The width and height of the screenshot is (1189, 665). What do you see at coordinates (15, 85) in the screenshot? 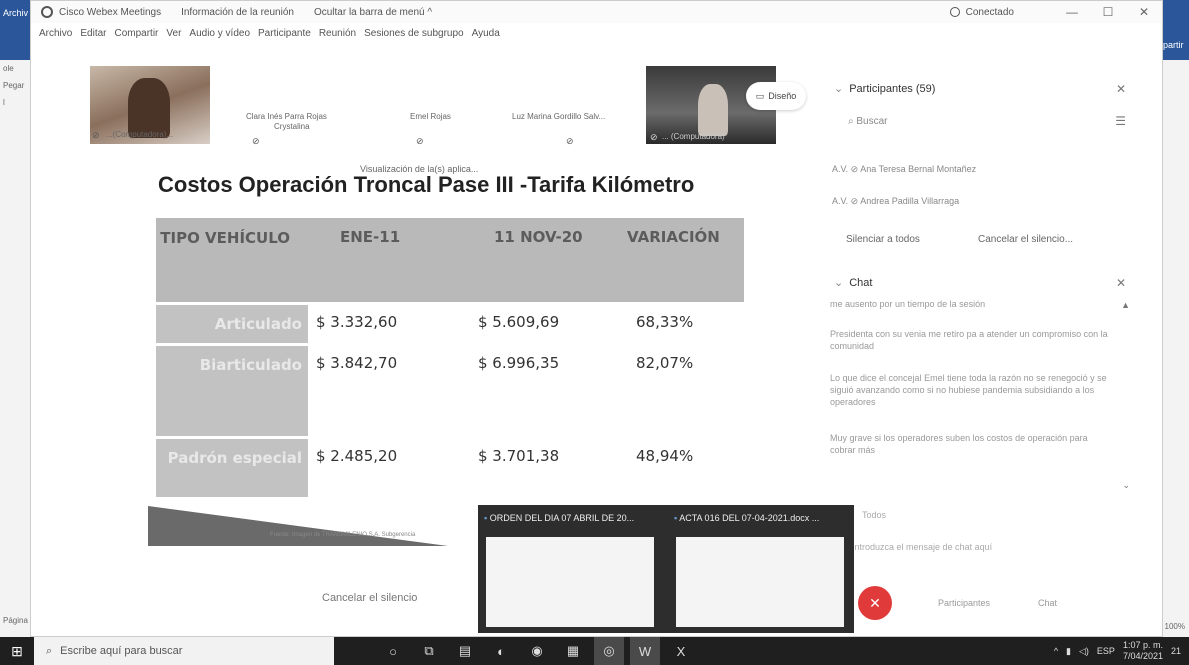
I see `word-item-paste: Pegar` at bounding box center [15, 85].